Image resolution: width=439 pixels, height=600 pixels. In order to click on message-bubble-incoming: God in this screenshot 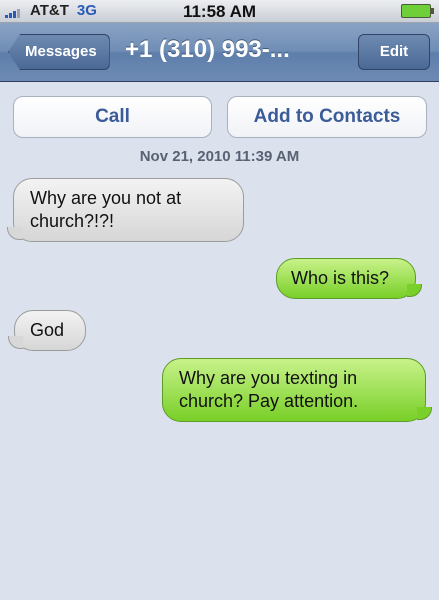, I will do `click(47, 330)`.